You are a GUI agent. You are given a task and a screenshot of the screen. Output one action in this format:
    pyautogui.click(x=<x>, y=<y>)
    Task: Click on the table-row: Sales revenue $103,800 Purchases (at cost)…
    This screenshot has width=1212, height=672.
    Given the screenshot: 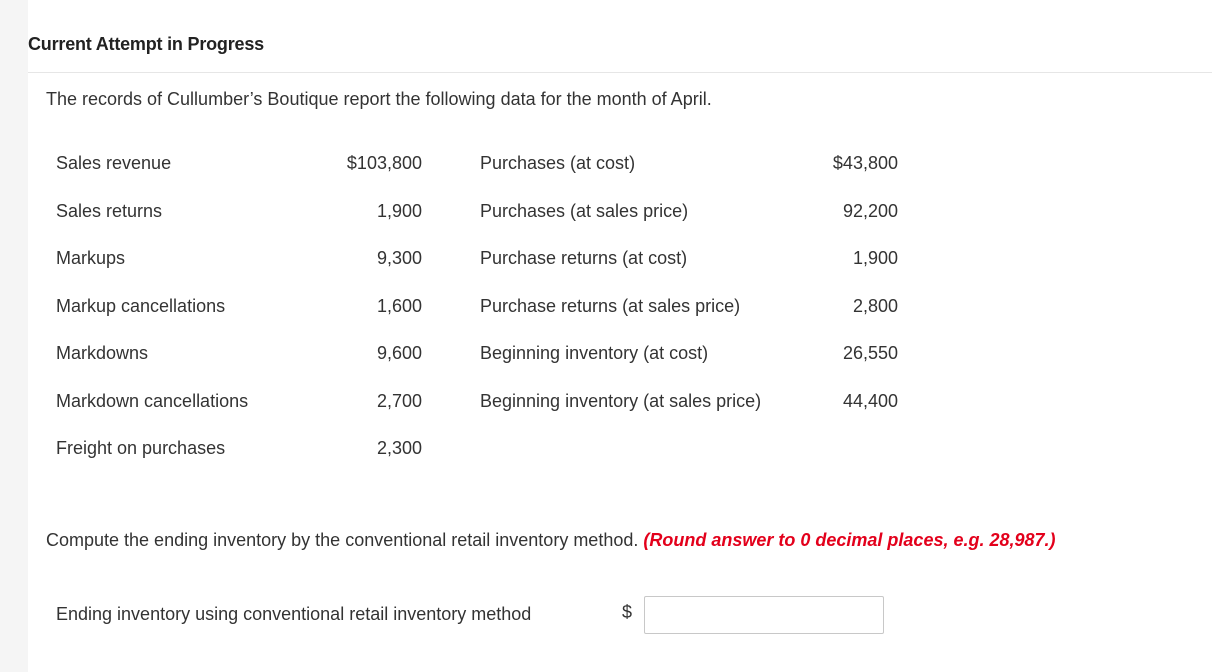 What is the action you would take?
    pyautogui.click(x=477, y=164)
    